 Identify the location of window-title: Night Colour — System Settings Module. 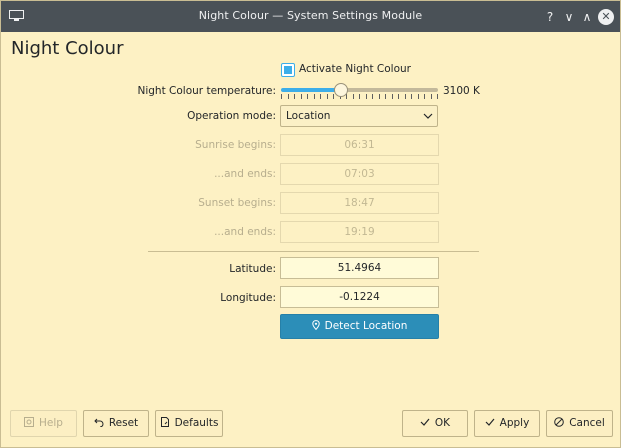
(310, 15).